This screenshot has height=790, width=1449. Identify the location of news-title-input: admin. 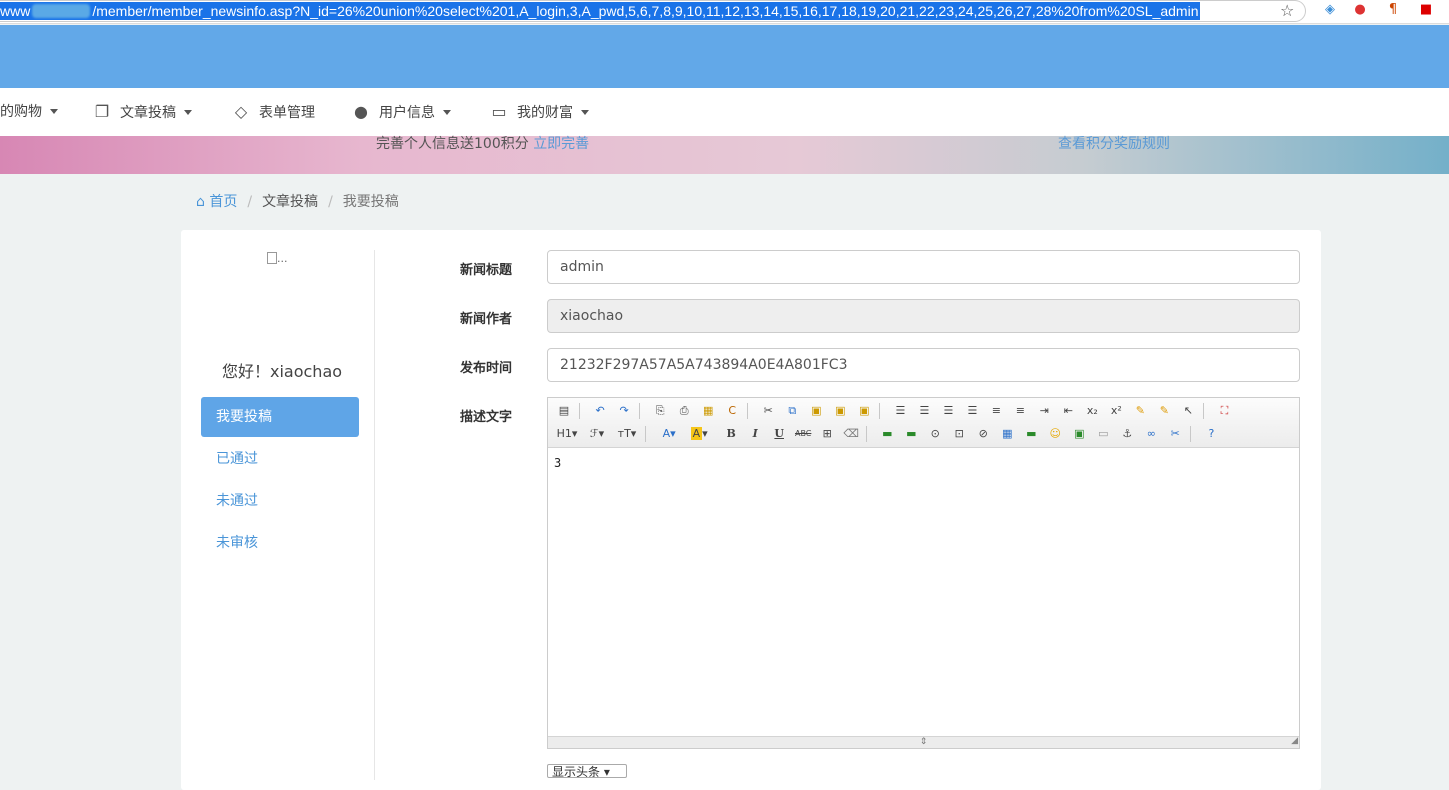
(923, 267).